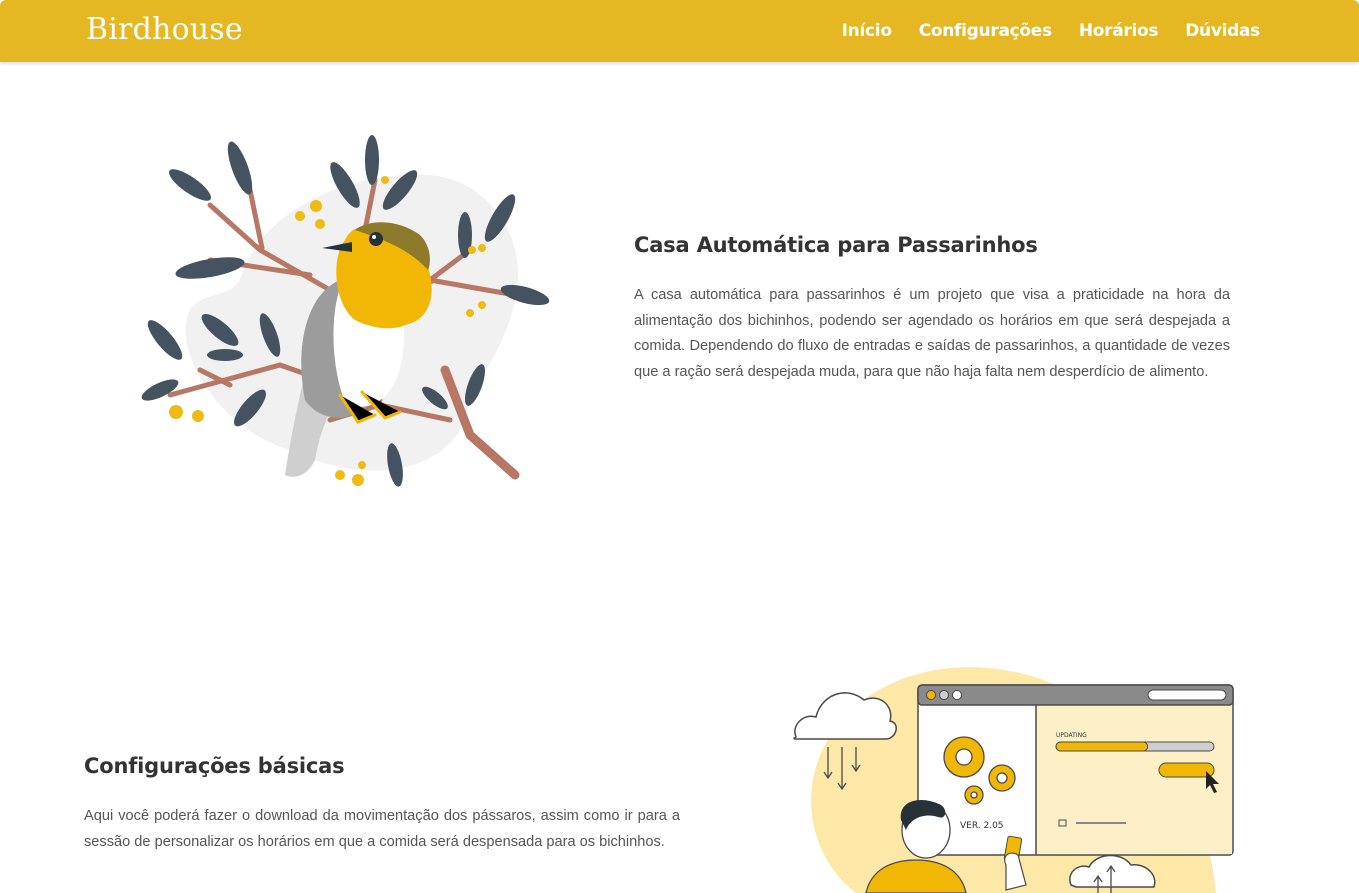 The width and height of the screenshot is (1359, 893). What do you see at coordinates (1222, 31) in the screenshot?
I see `nav-item-duvidas: Dúvidas` at bounding box center [1222, 31].